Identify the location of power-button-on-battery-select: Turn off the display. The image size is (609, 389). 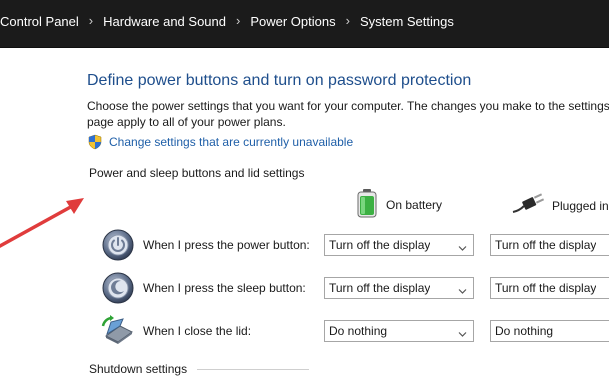
(399, 245).